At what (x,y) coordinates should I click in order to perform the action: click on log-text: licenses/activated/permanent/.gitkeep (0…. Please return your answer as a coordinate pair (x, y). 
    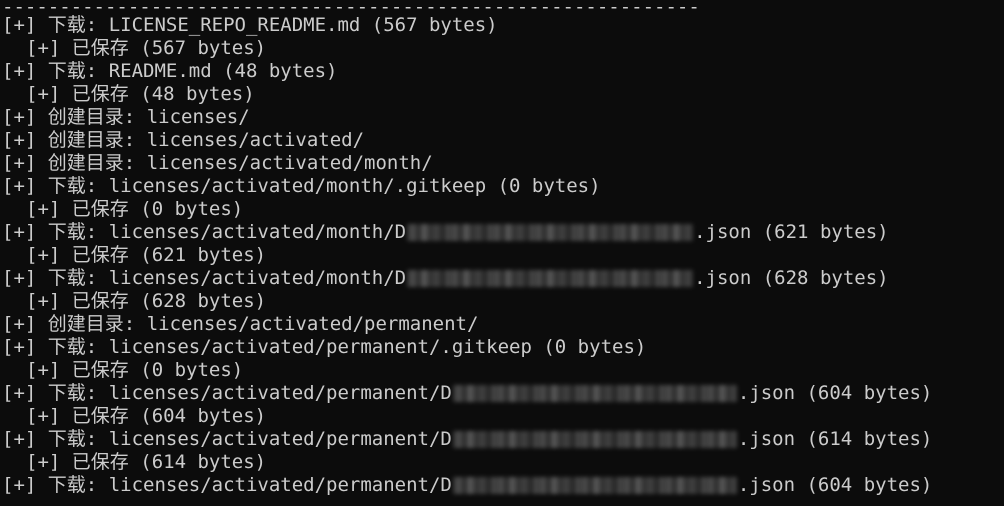
    Looking at the image, I should click on (377, 347).